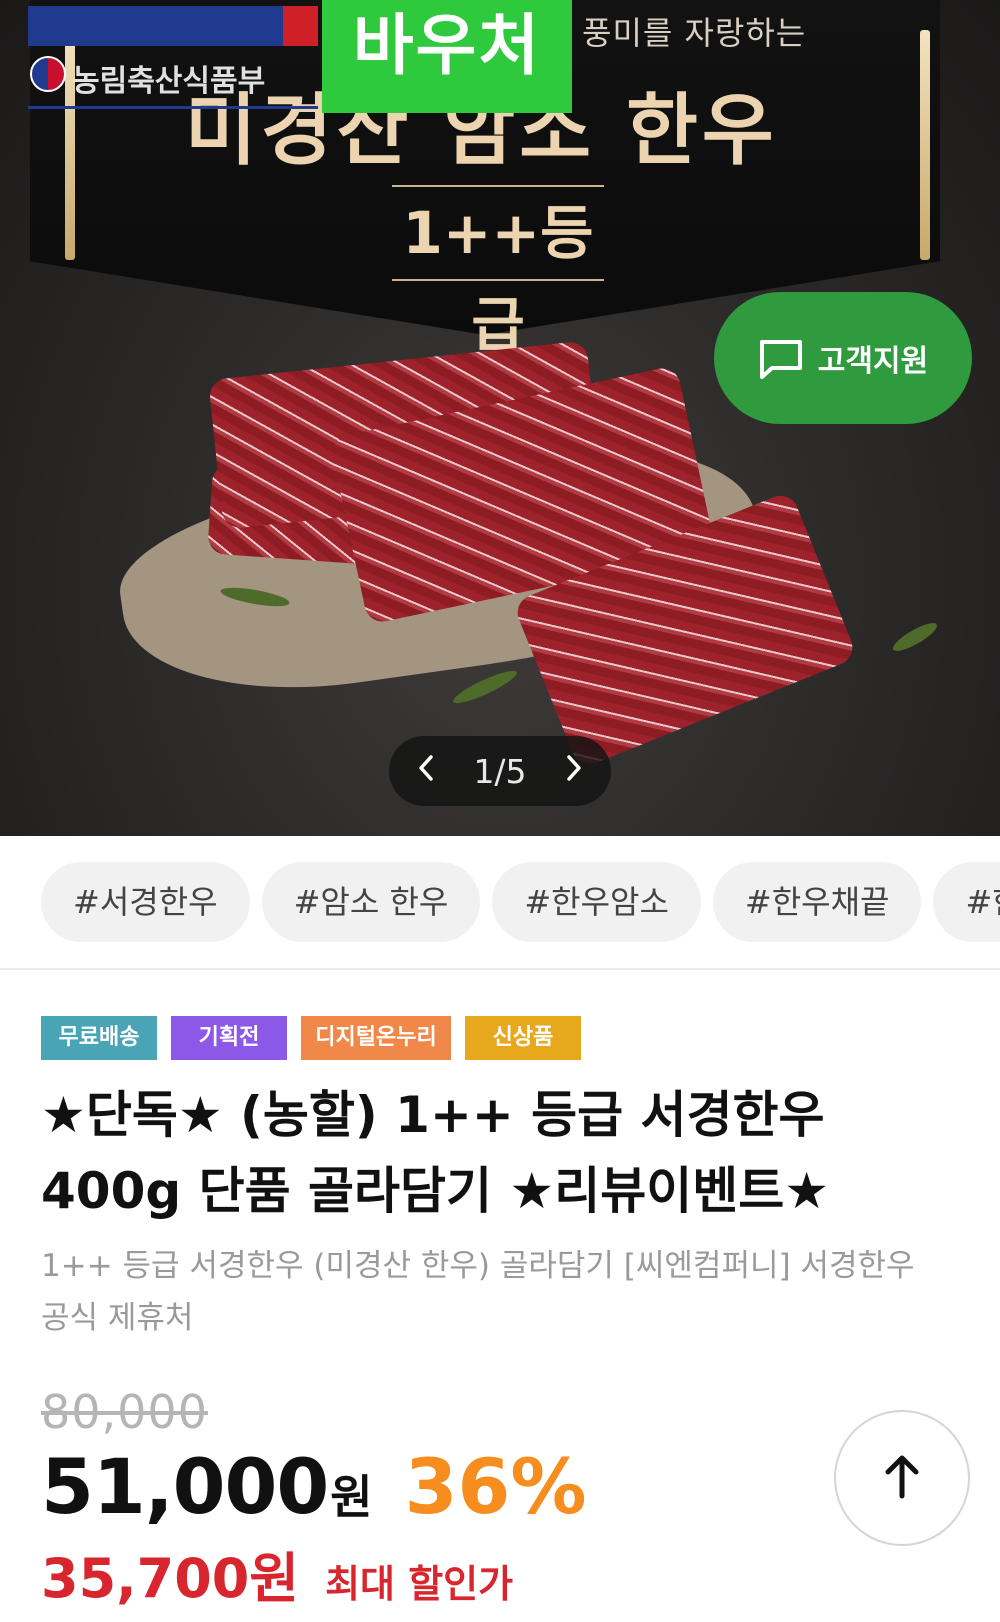 This screenshot has width=1000, height=1622. I want to click on max-discount-price: 35,700원, so click(170, 1578).